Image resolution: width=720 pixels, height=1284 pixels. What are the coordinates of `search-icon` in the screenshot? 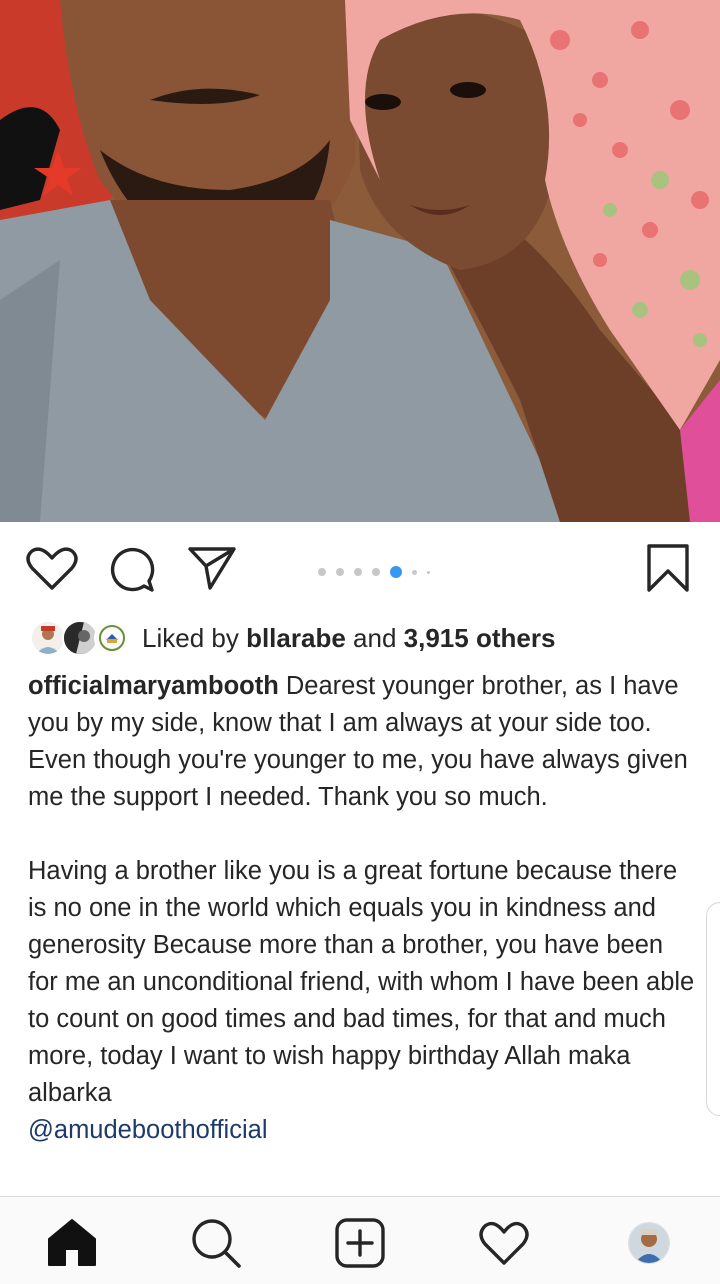 It's located at (216, 1243).